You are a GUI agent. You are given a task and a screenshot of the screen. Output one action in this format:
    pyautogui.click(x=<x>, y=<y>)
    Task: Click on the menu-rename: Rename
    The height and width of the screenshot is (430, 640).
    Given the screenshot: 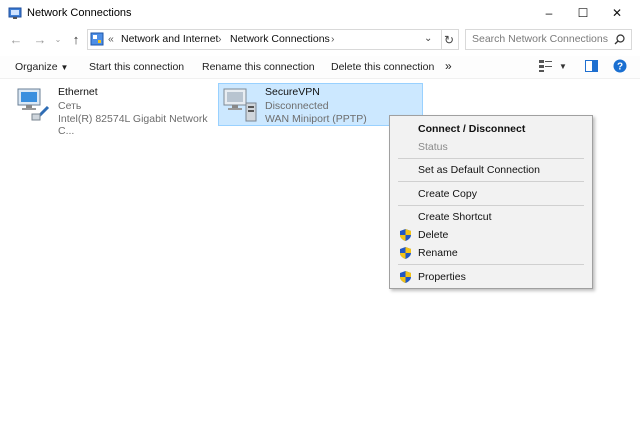 What is the action you would take?
    pyautogui.click(x=438, y=253)
    